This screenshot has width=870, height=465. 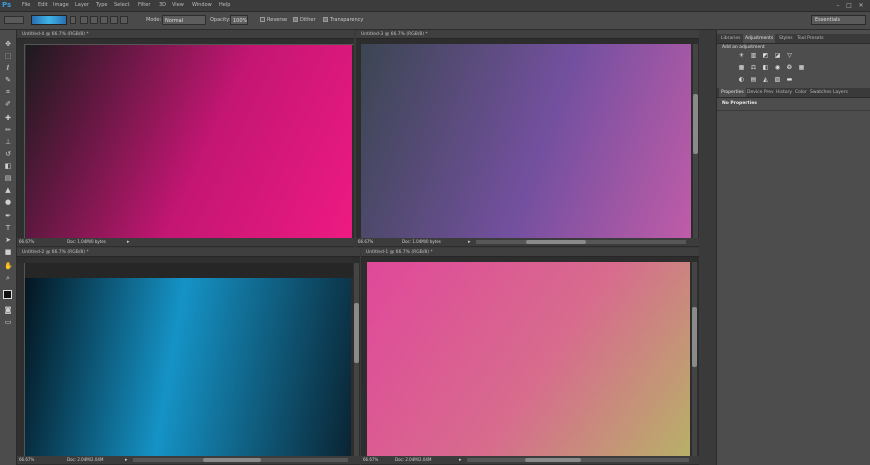 I want to click on tab-layers: Layers, so click(x=840, y=92).